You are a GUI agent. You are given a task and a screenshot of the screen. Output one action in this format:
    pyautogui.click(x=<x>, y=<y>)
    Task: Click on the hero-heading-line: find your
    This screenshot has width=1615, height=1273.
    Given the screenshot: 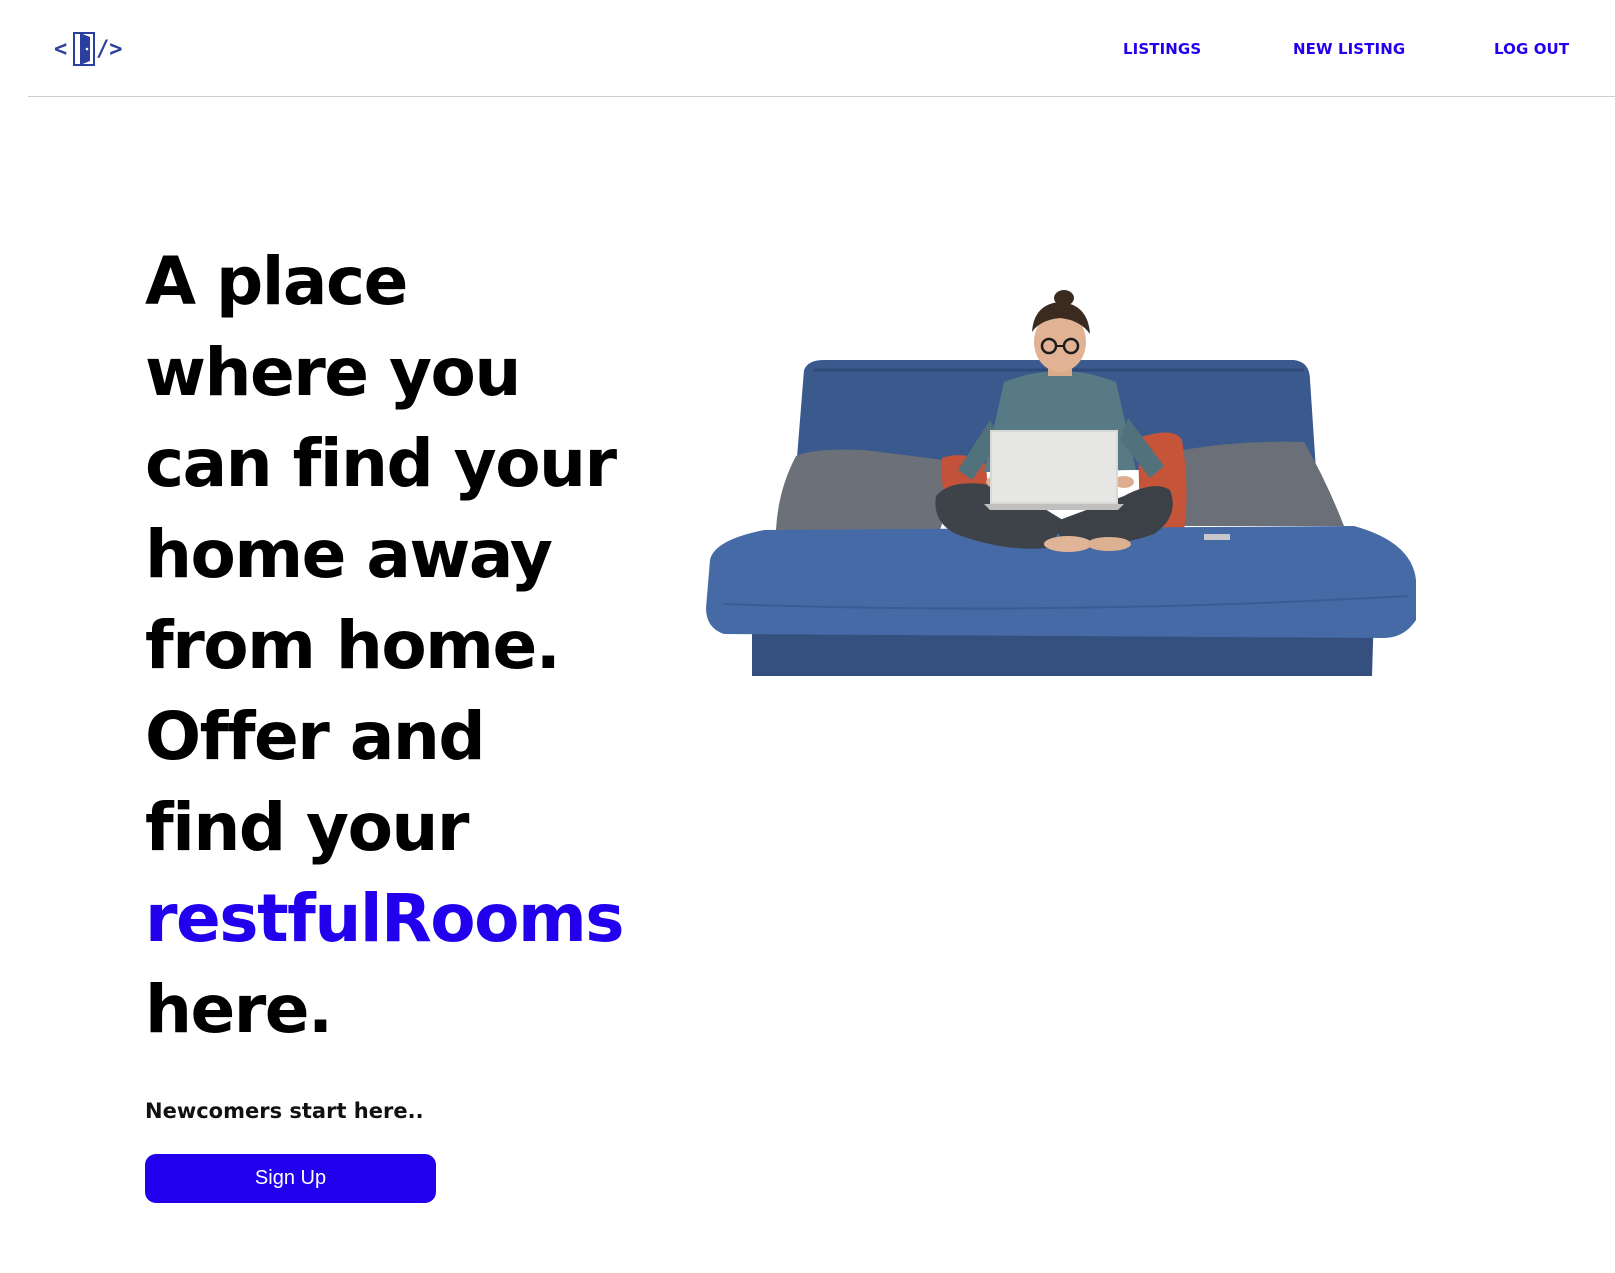 What is the action you would take?
    pyautogui.click(x=307, y=827)
    